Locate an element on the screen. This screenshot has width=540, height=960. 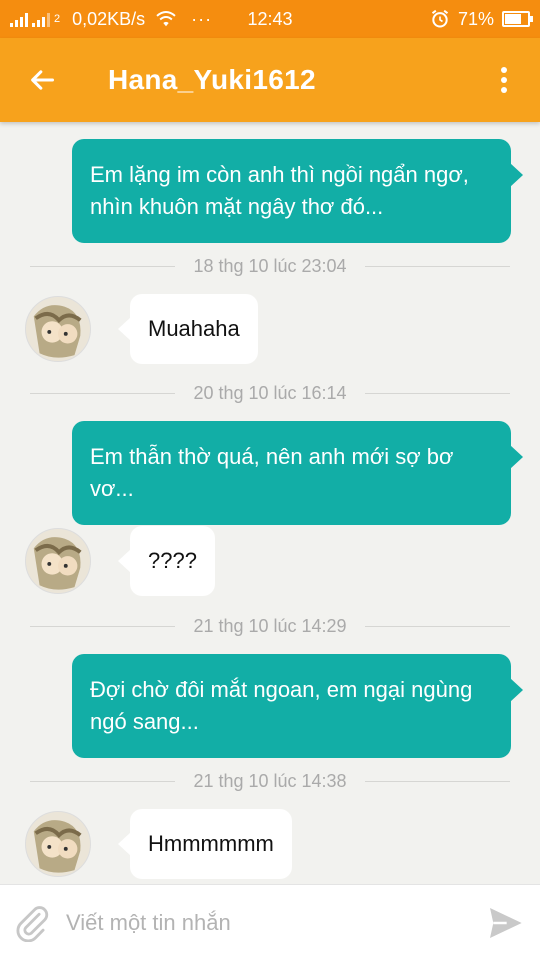
message-incoming: ???? is located at coordinates (166, 561).